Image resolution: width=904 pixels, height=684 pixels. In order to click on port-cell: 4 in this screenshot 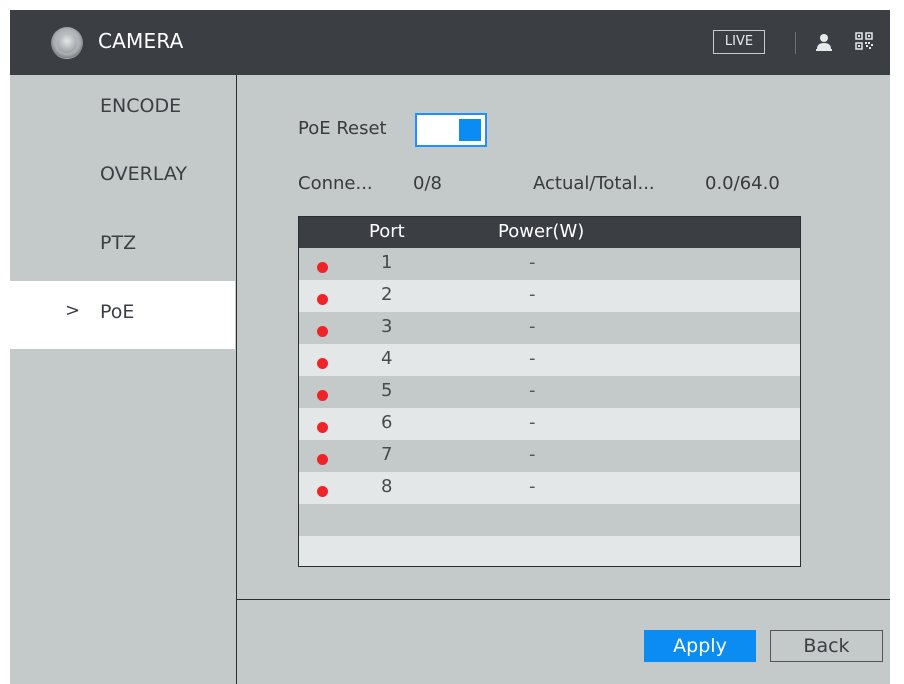, I will do `click(387, 358)`.